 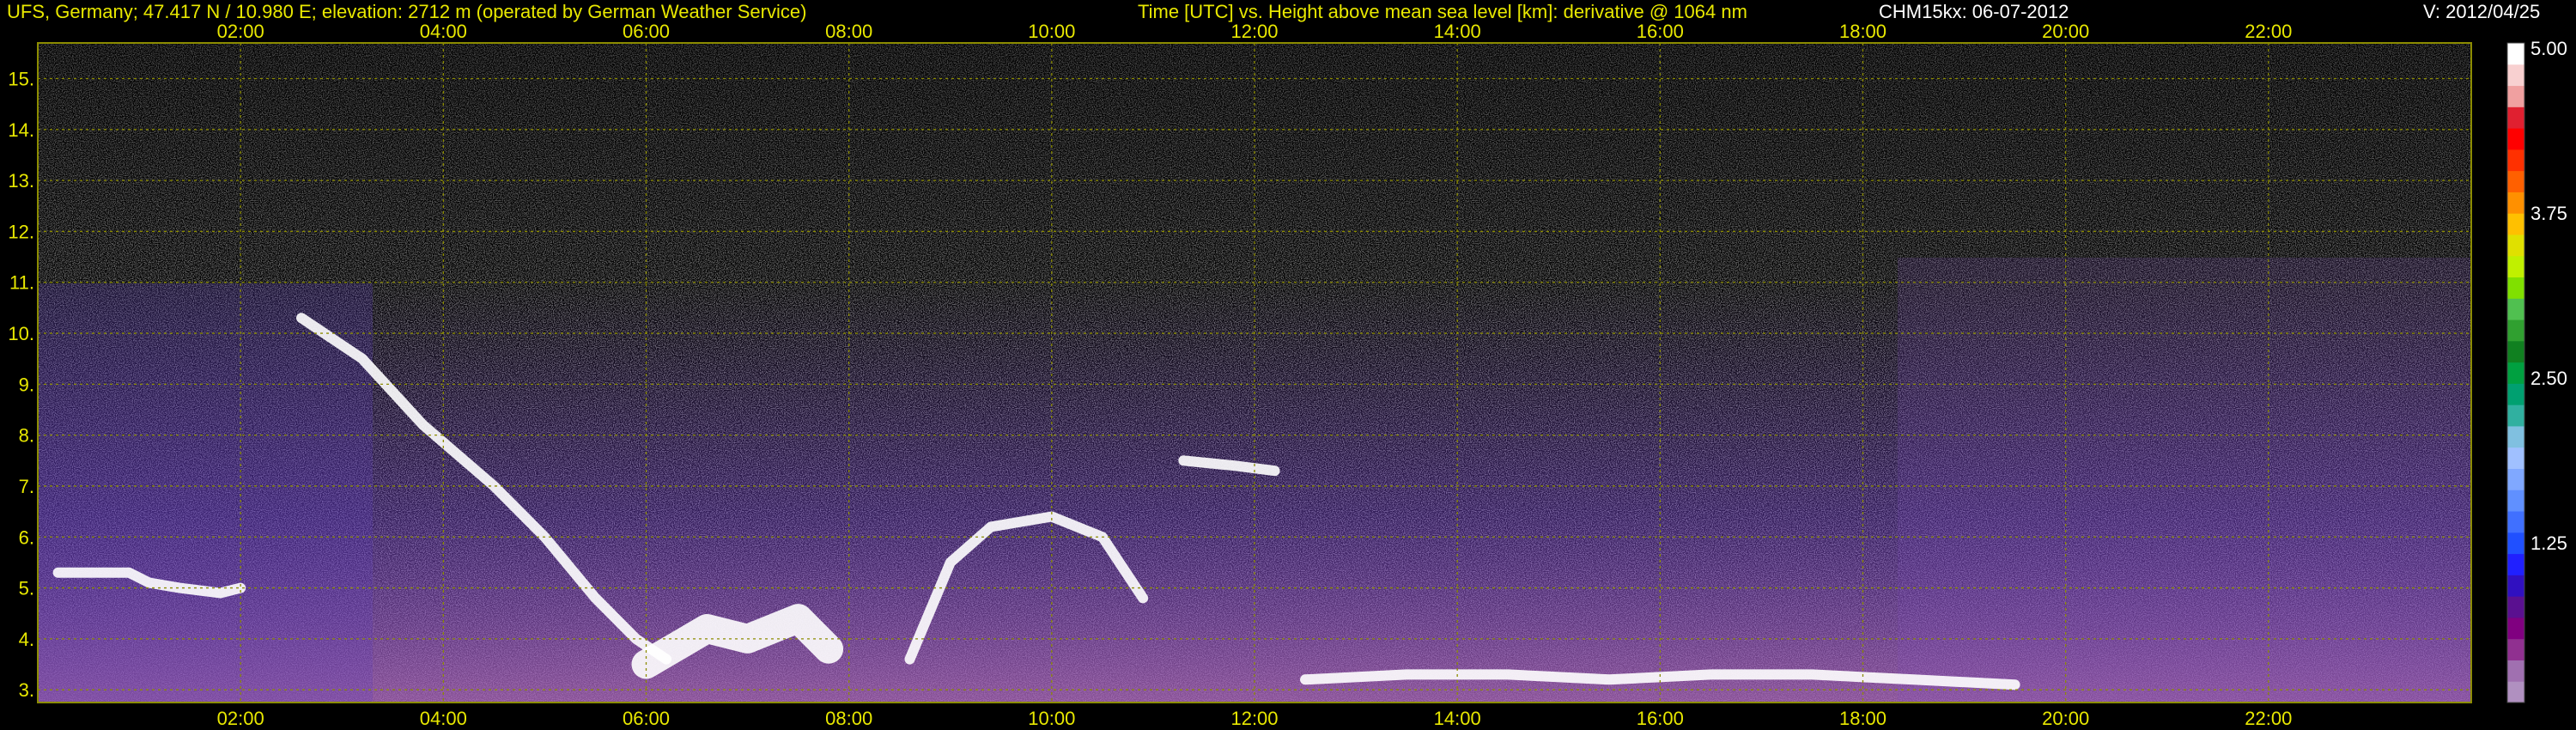 What do you see at coordinates (21, 333) in the screenshot?
I see `y-tick-label: 10.` at bounding box center [21, 333].